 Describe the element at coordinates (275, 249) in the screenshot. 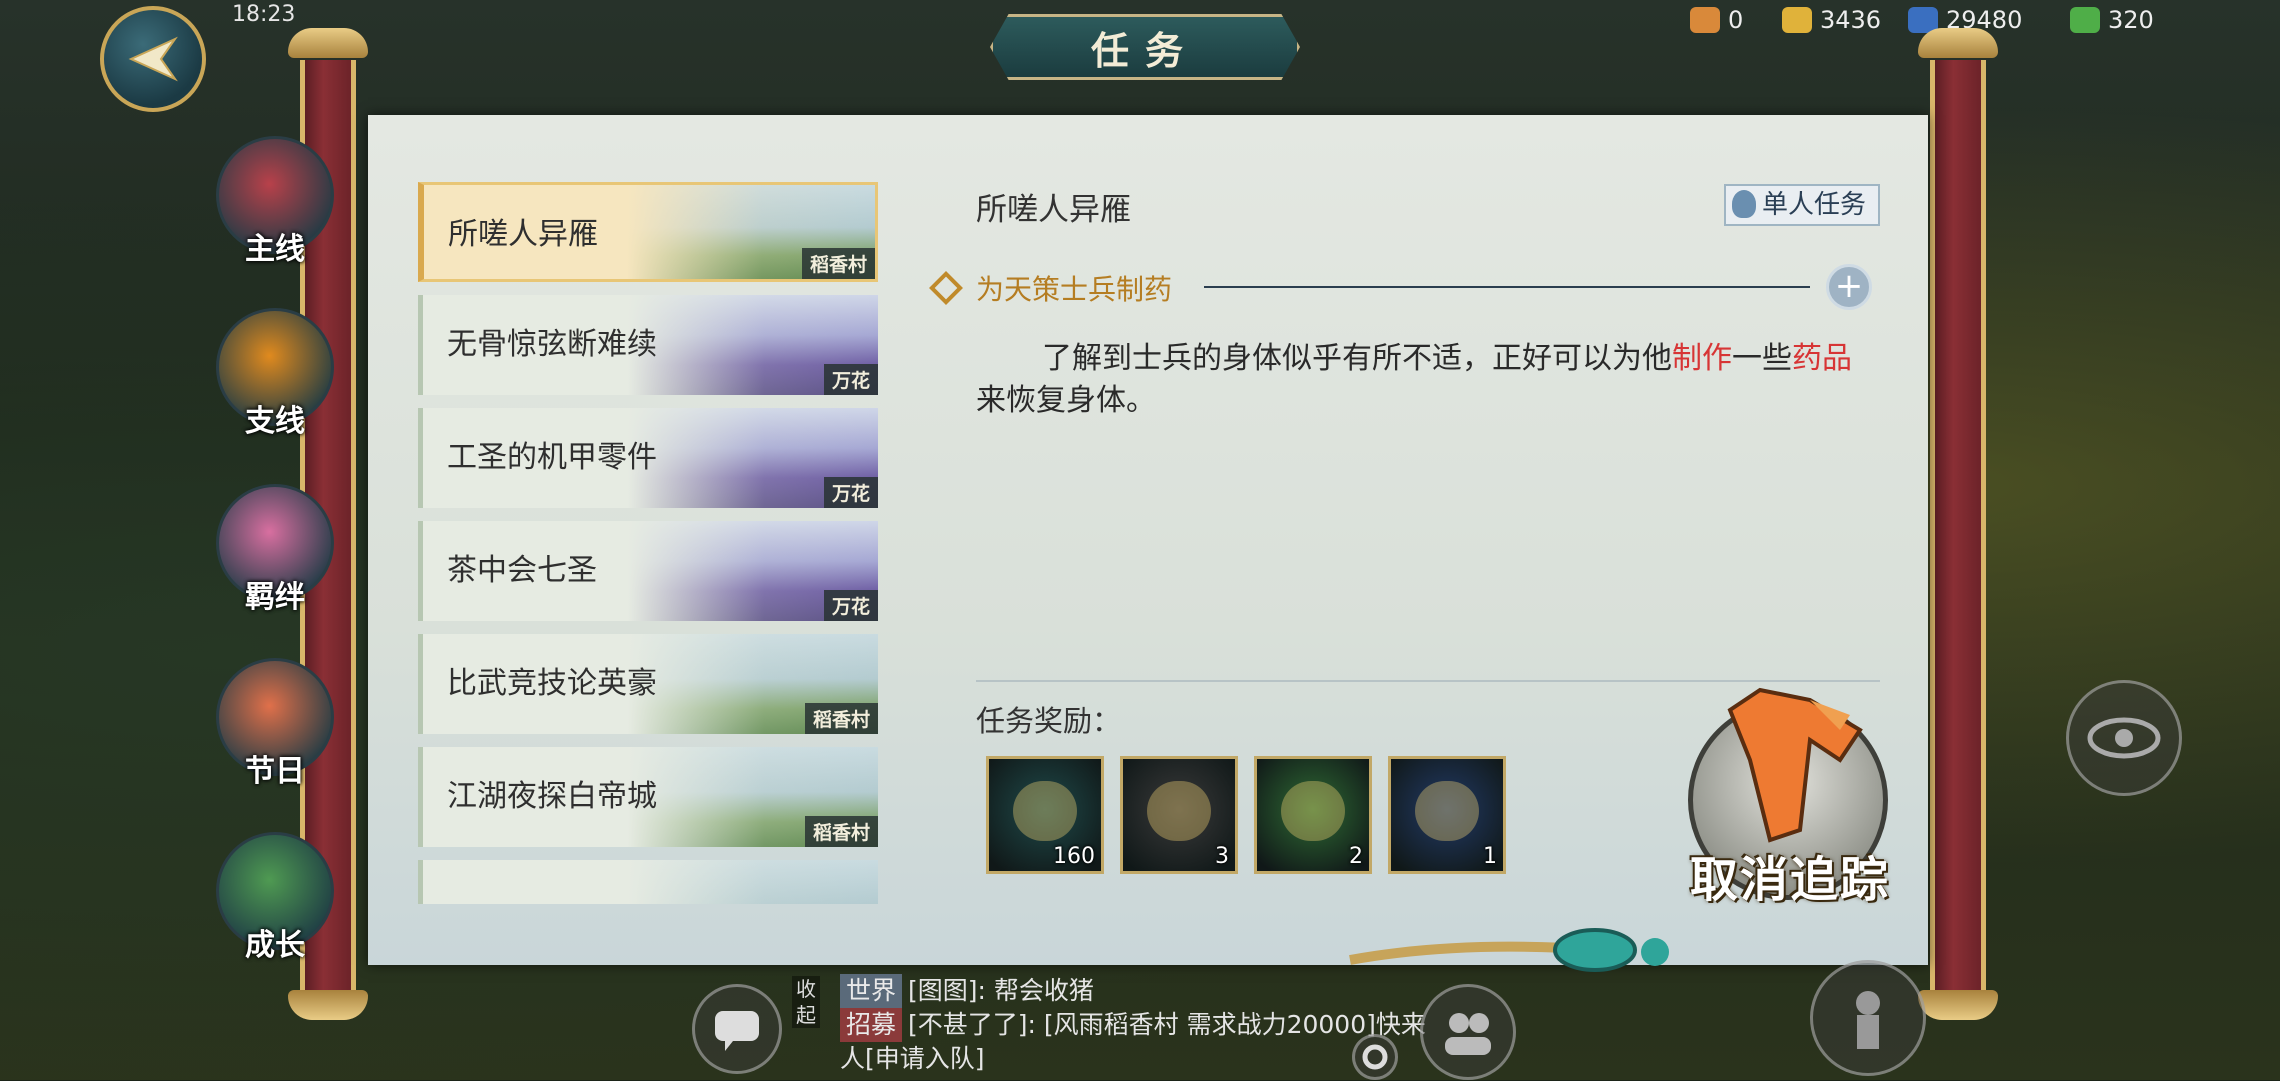

I see `tab-label: 主线` at that location.